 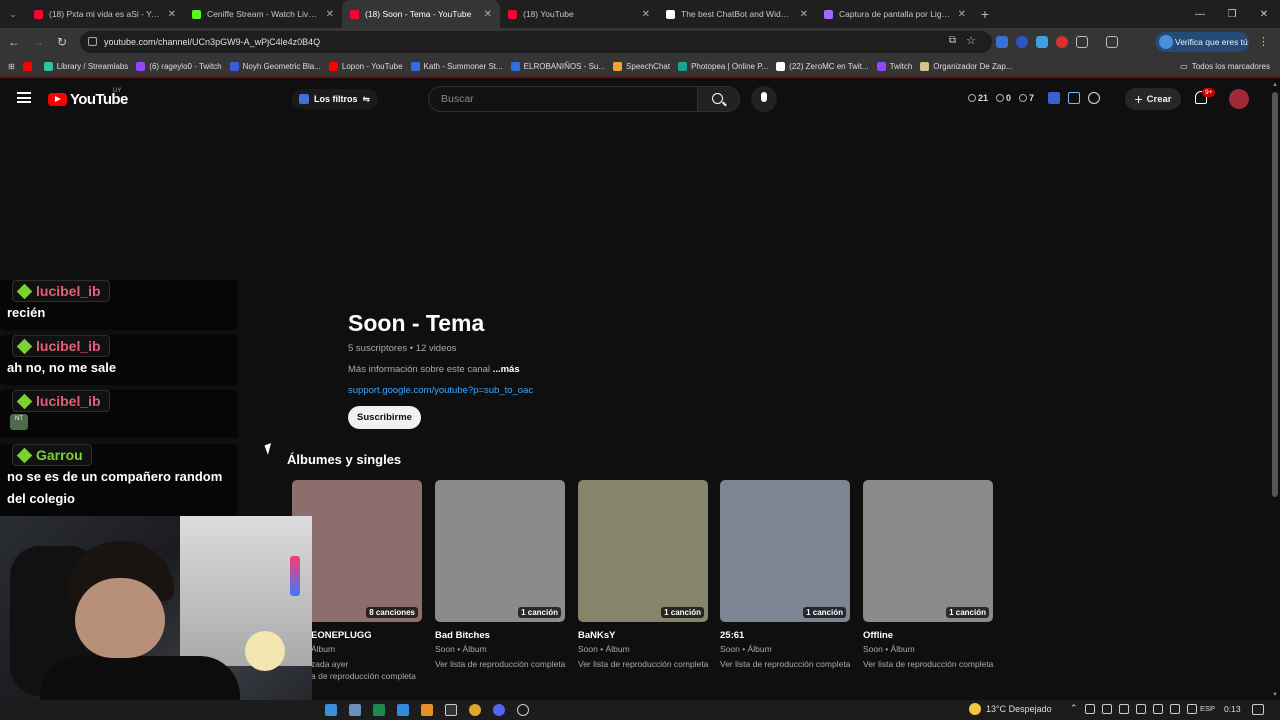 I want to click on browser-tab: Captura de pantalla por Lightsh ✕, so click(x=895, y=14).